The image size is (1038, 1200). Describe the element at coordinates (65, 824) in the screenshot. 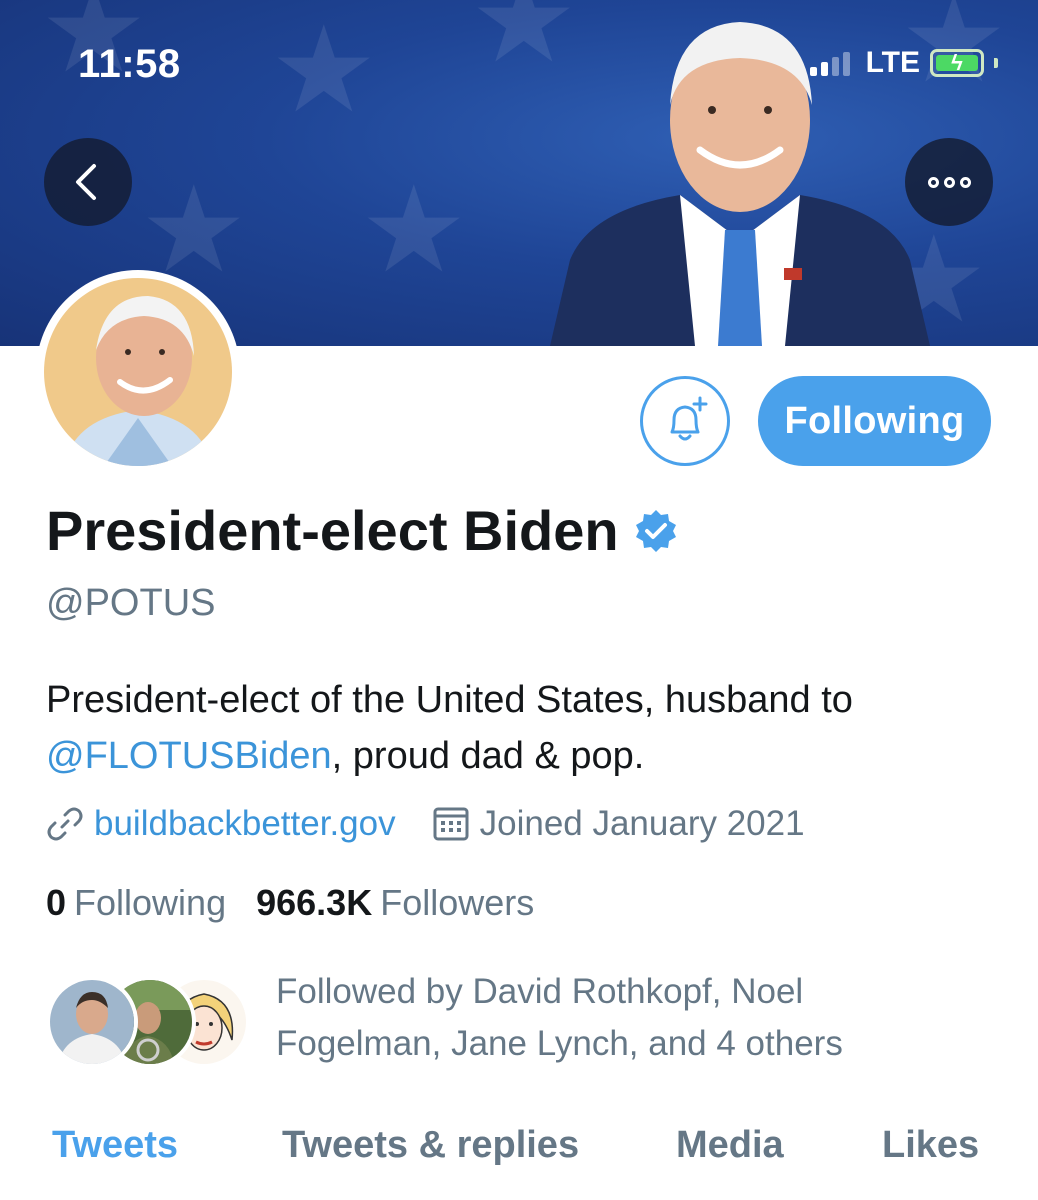

I see `link-icon` at that location.